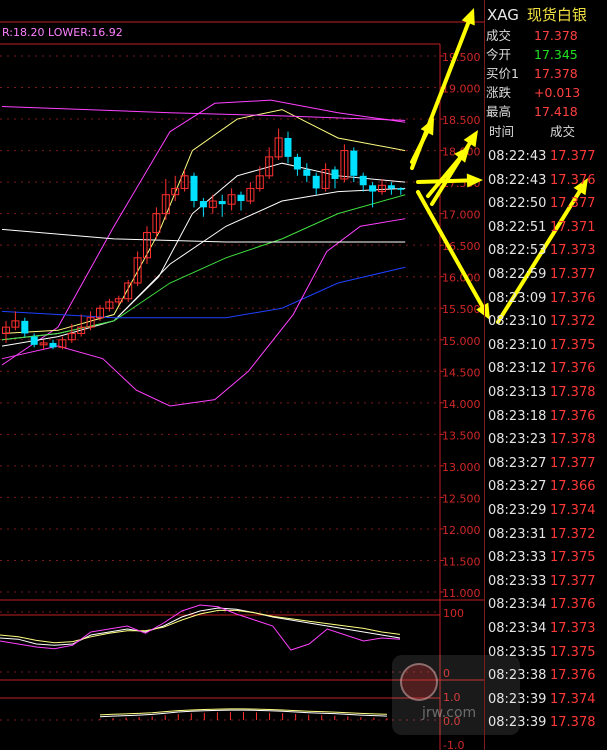 The height and width of the screenshot is (750, 607). What do you see at coordinates (517, 251) in the screenshot?
I see `tick-time: 08:22:53` at bounding box center [517, 251].